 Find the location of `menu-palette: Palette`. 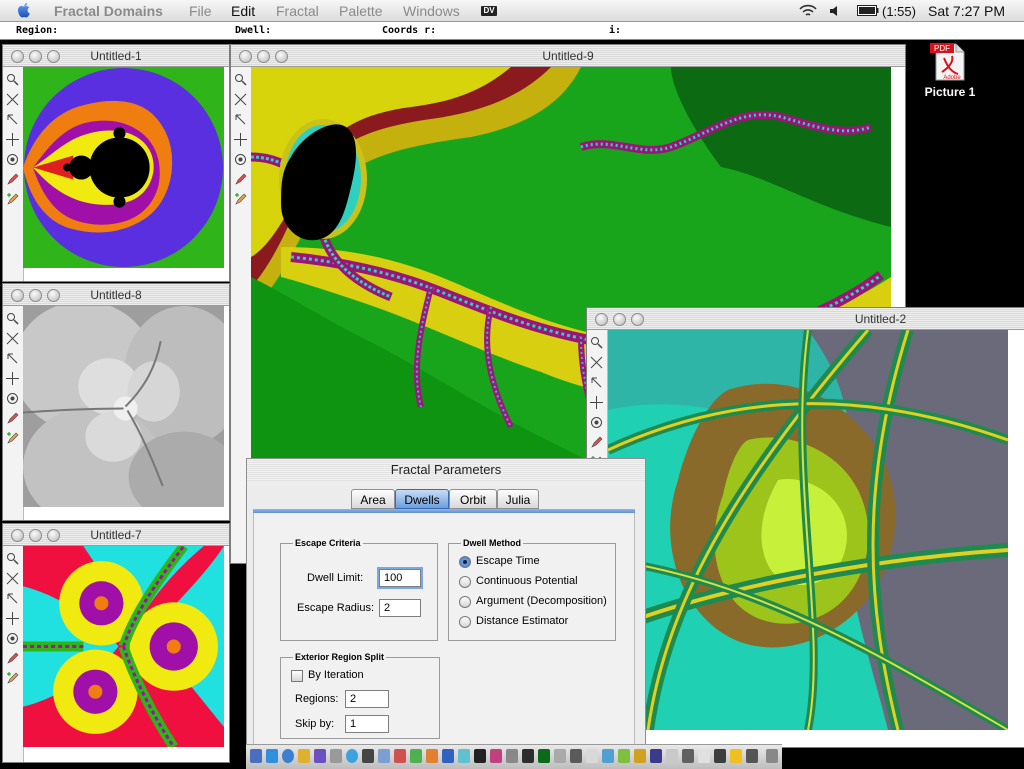

menu-palette: Palette is located at coordinates (361, 11).